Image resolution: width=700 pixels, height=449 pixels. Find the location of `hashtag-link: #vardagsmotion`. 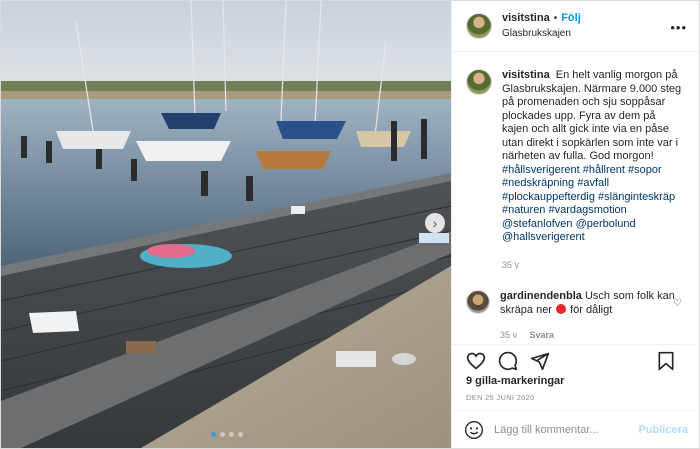

hashtag-link: #vardagsmotion is located at coordinates (588, 210).